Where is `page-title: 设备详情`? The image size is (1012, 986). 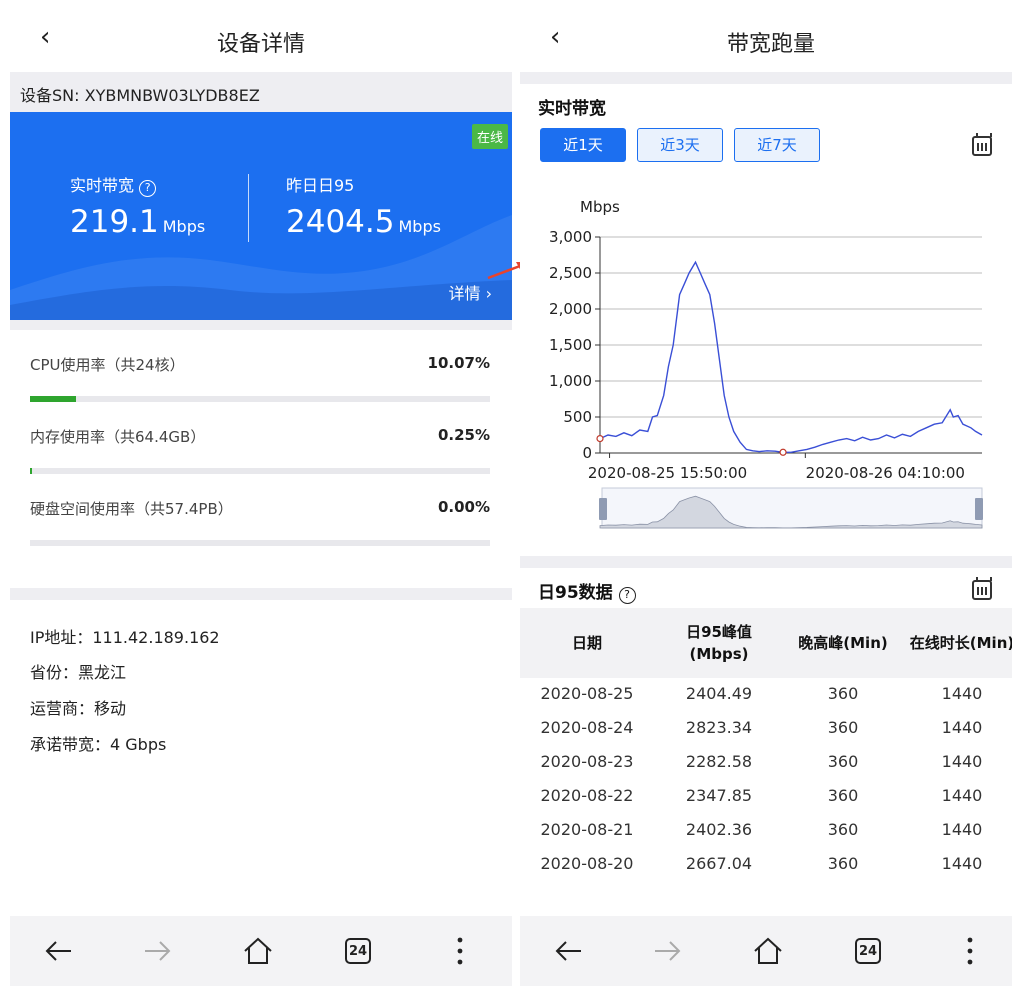
page-title: 设备详情 is located at coordinates (260, 44).